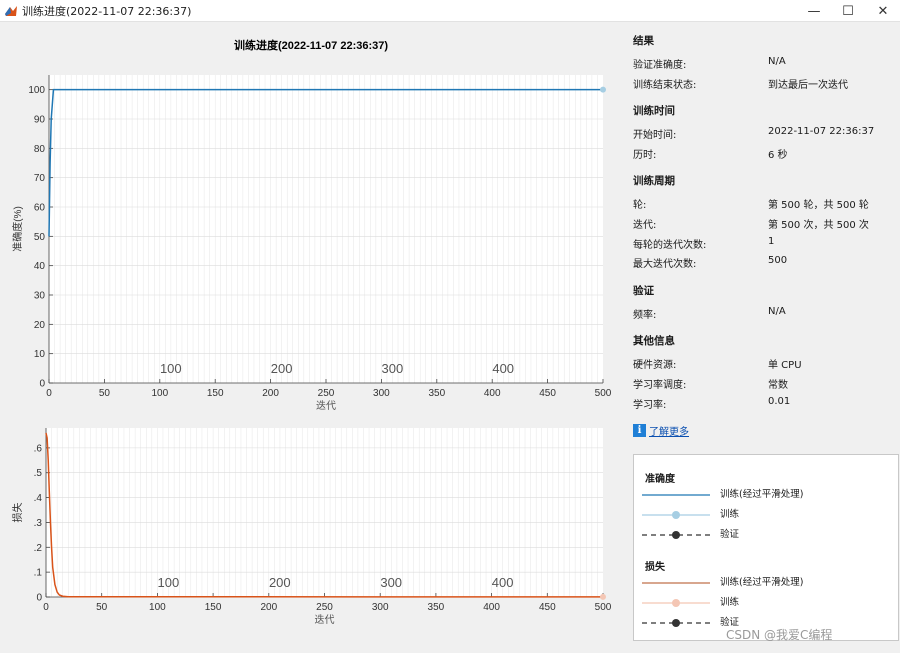 The width and height of the screenshot is (900, 653). What do you see at coordinates (270, 393) in the screenshot?
I see `x-tick-label: 200` at bounding box center [270, 393].